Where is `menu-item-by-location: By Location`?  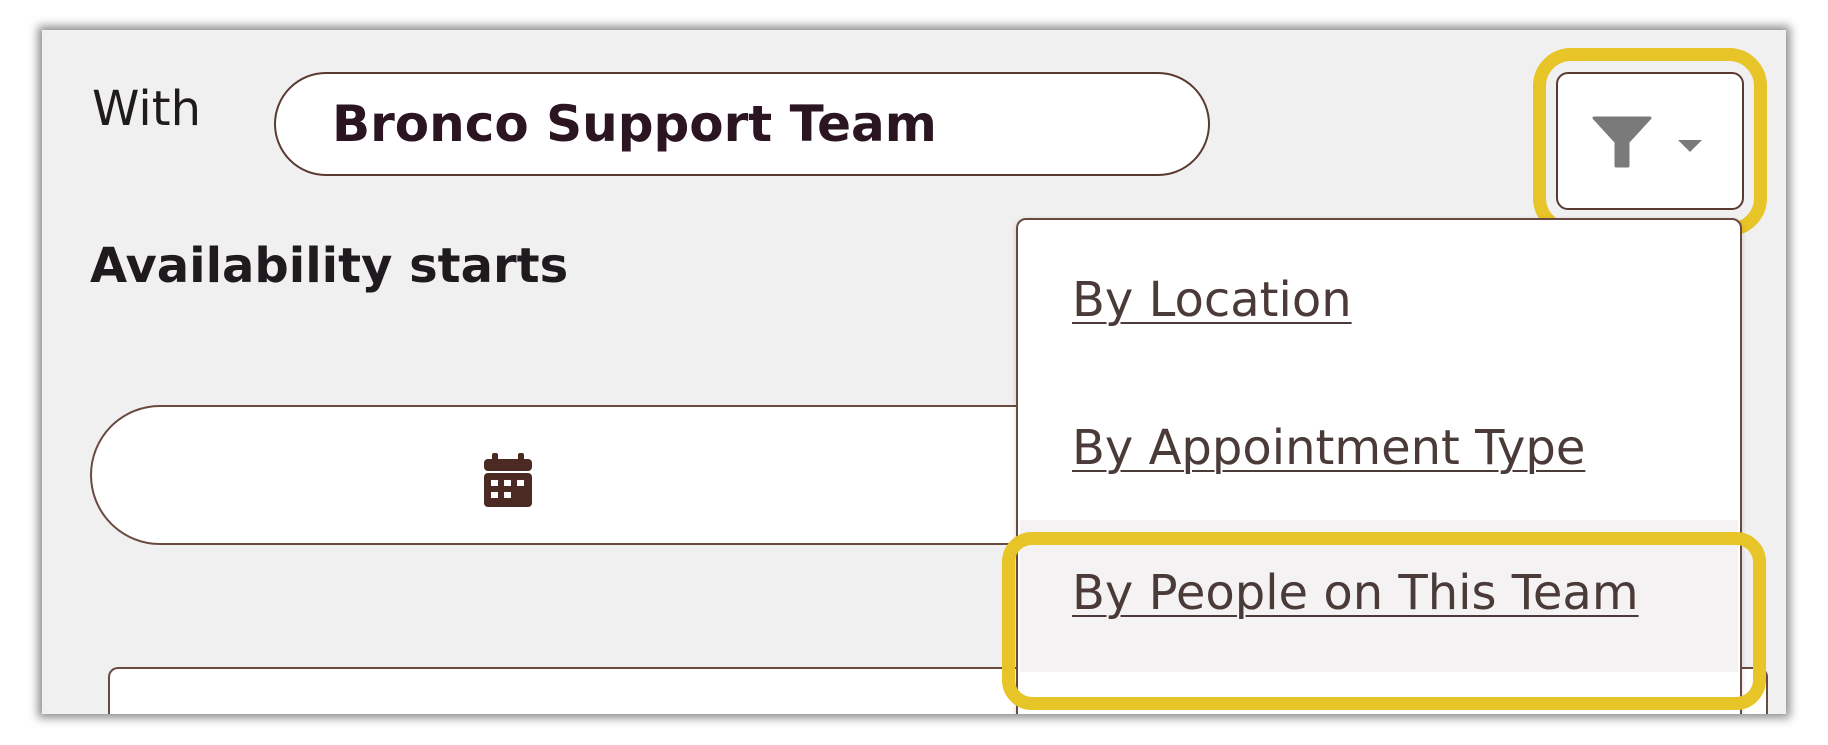 menu-item-by-location: By Location is located at coordinates (1212, 300).